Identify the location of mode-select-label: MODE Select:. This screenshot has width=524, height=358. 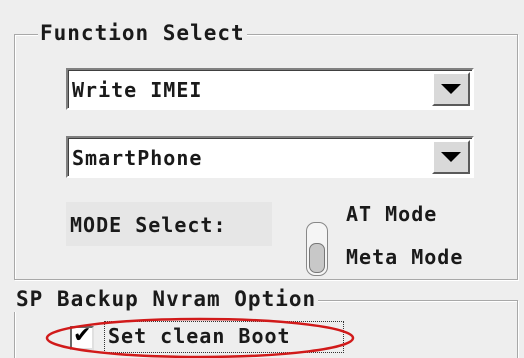
(148, 225).